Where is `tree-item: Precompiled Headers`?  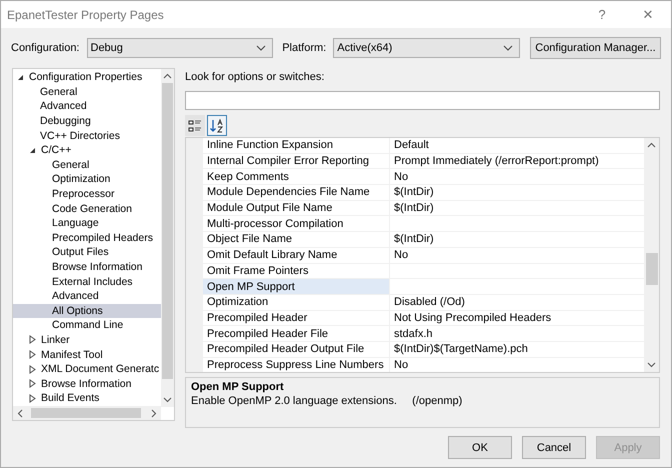 tree-item: Precompiled Headers is located at coordinates (87, 238).